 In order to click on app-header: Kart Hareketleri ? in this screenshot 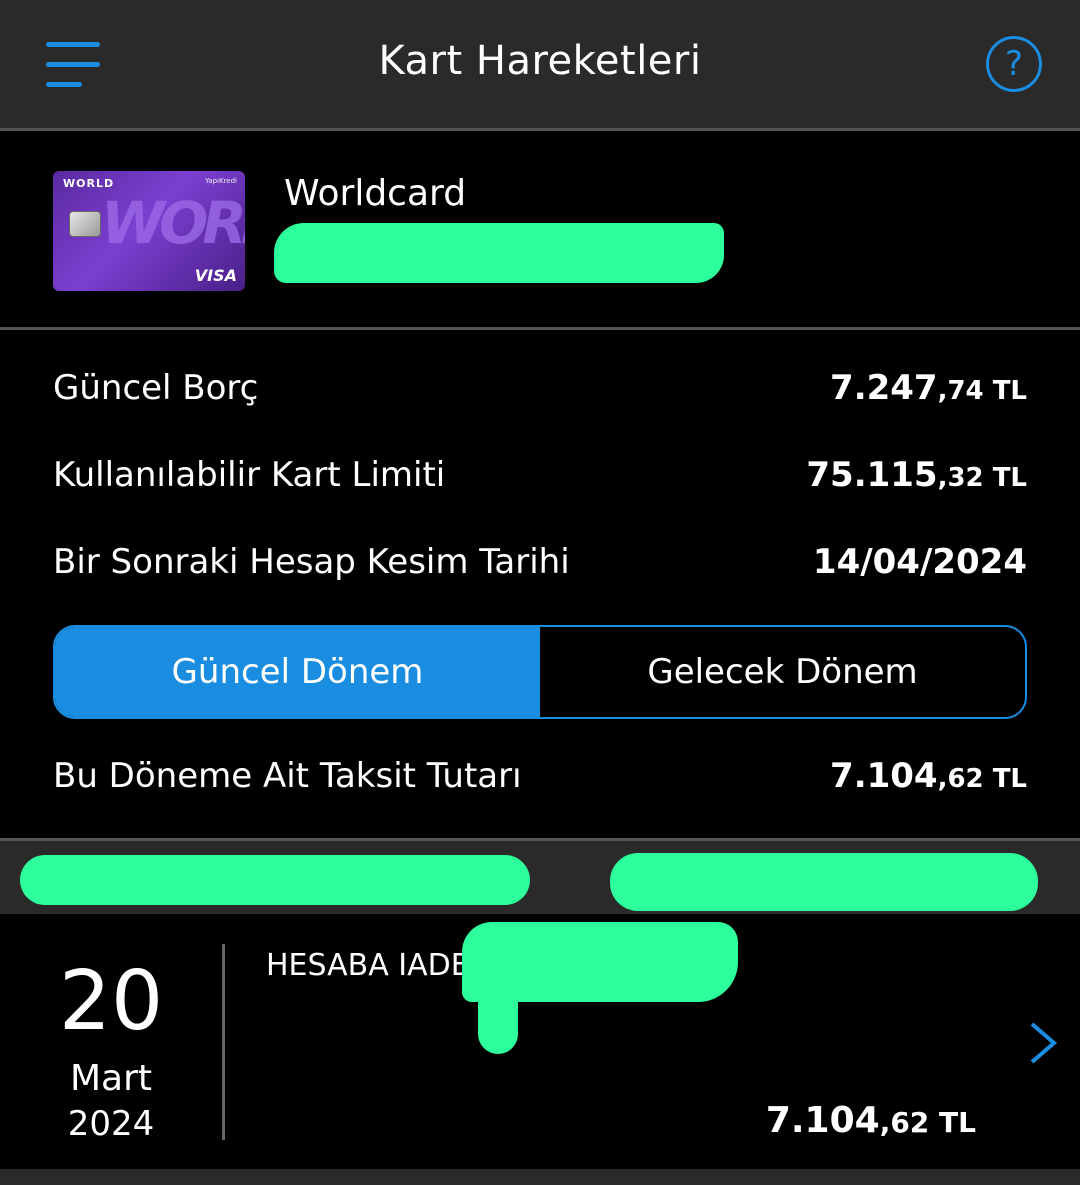, I will do `click(540, 65)`.